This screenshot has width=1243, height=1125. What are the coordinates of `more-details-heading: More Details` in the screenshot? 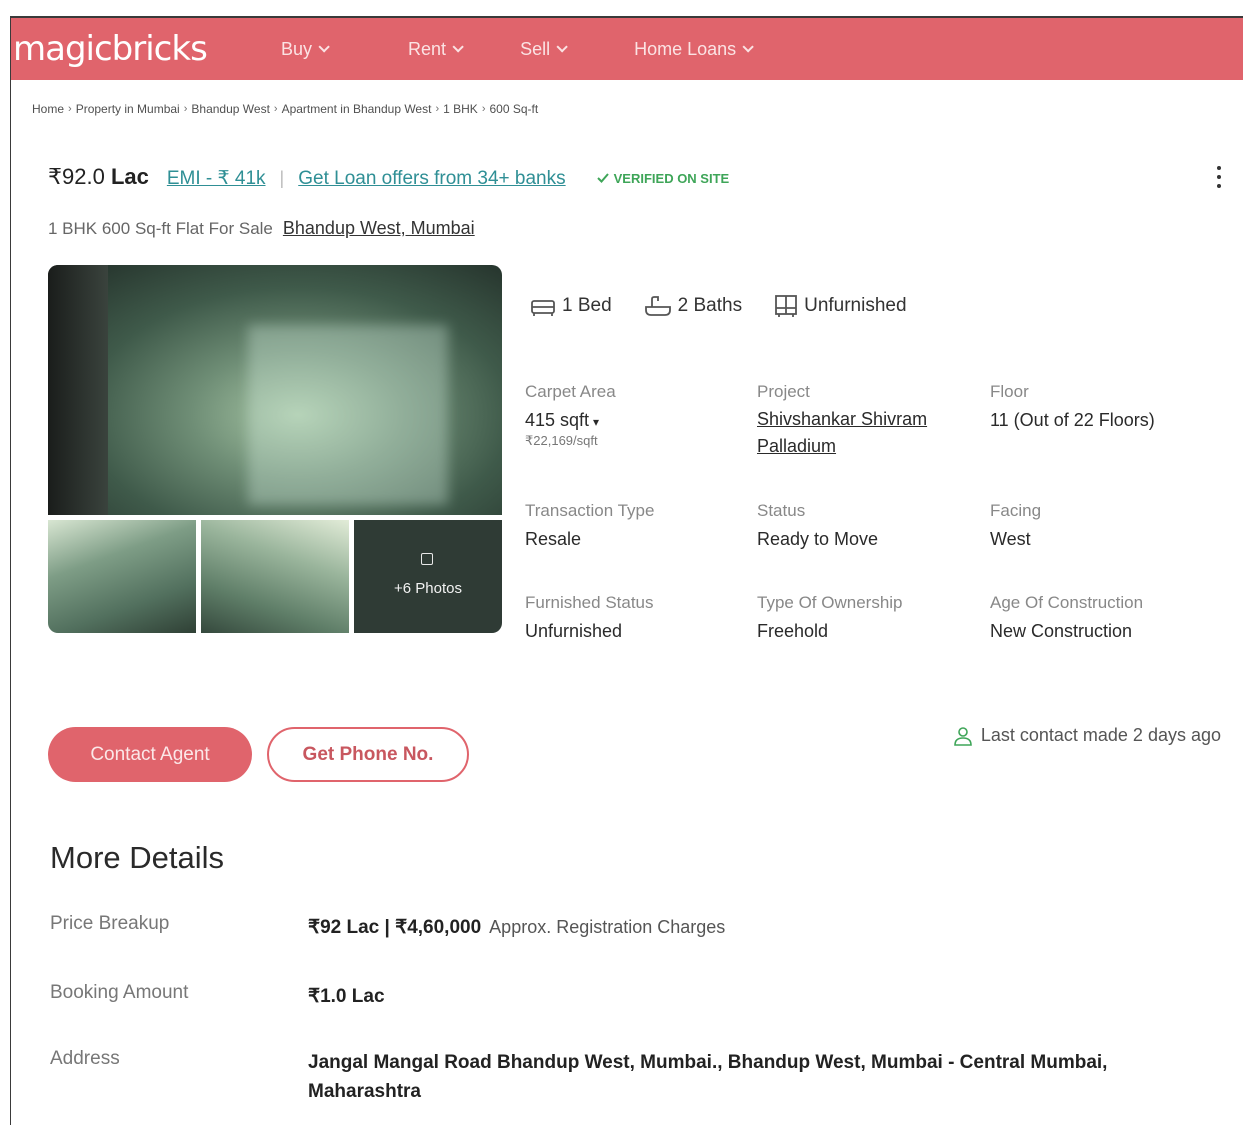 It's located at (137, 857).